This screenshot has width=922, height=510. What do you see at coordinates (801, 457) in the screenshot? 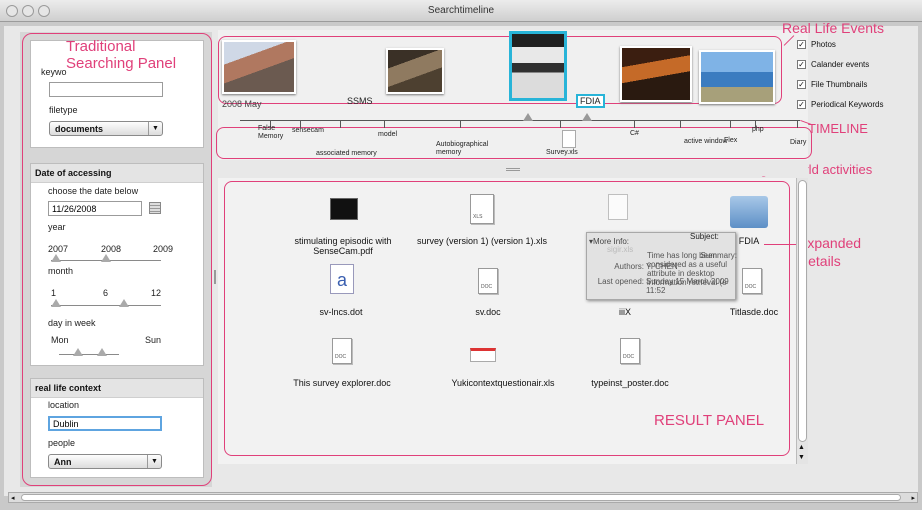
I see `scroll-down-icon: ▼` at bounding box center [801, 457].